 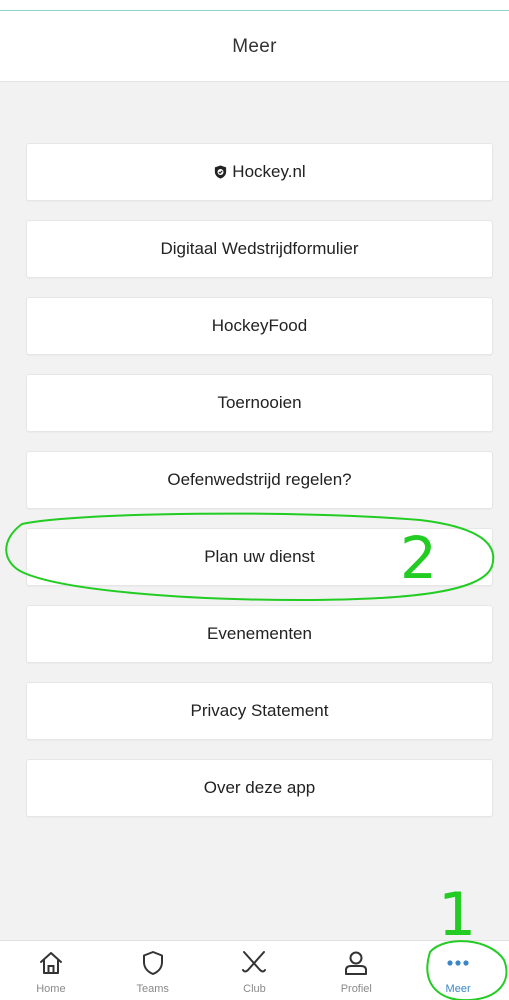 I want to click on menu-item-label: Oefenwedstrijd regelen?, so click(x=259, y=479).